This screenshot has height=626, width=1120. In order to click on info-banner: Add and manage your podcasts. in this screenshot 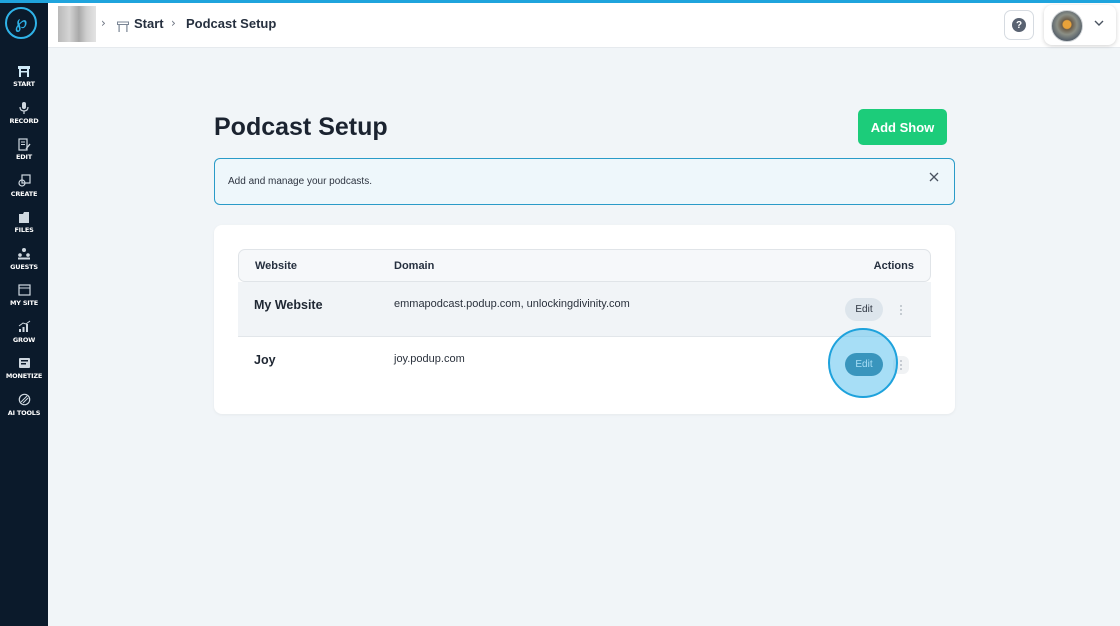, I will do `click(584, 181)`.